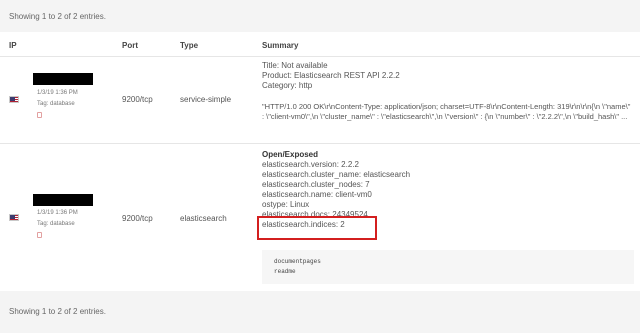 The image size is (640, 333). I want to click on index-item: readme, so click(285, 271).